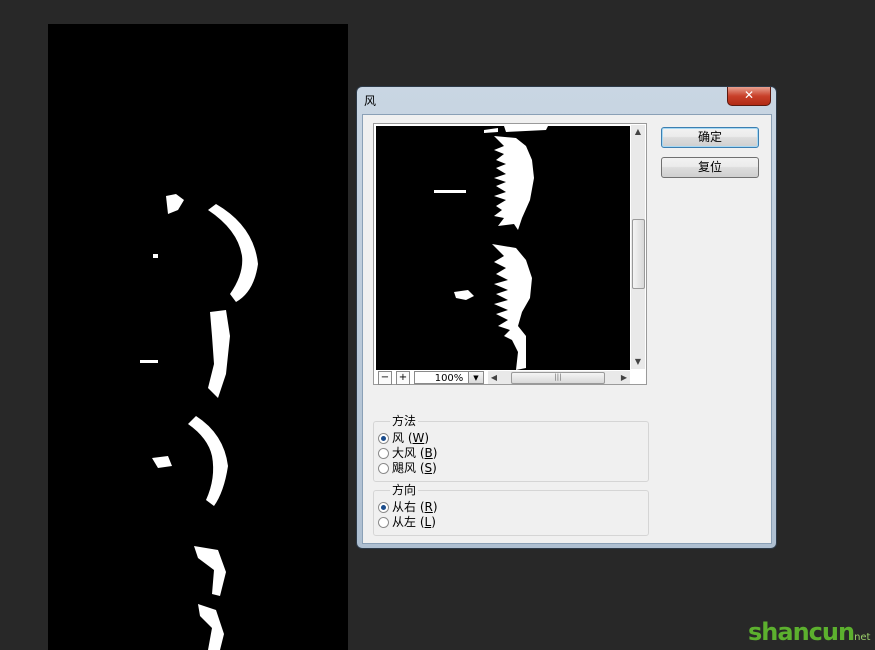 This screenshot has width=875, height=650. What do you see at coordinates (404, 421) in the screenshot?
I see `method-group-label: 方法` at bounding box center [404, 421].